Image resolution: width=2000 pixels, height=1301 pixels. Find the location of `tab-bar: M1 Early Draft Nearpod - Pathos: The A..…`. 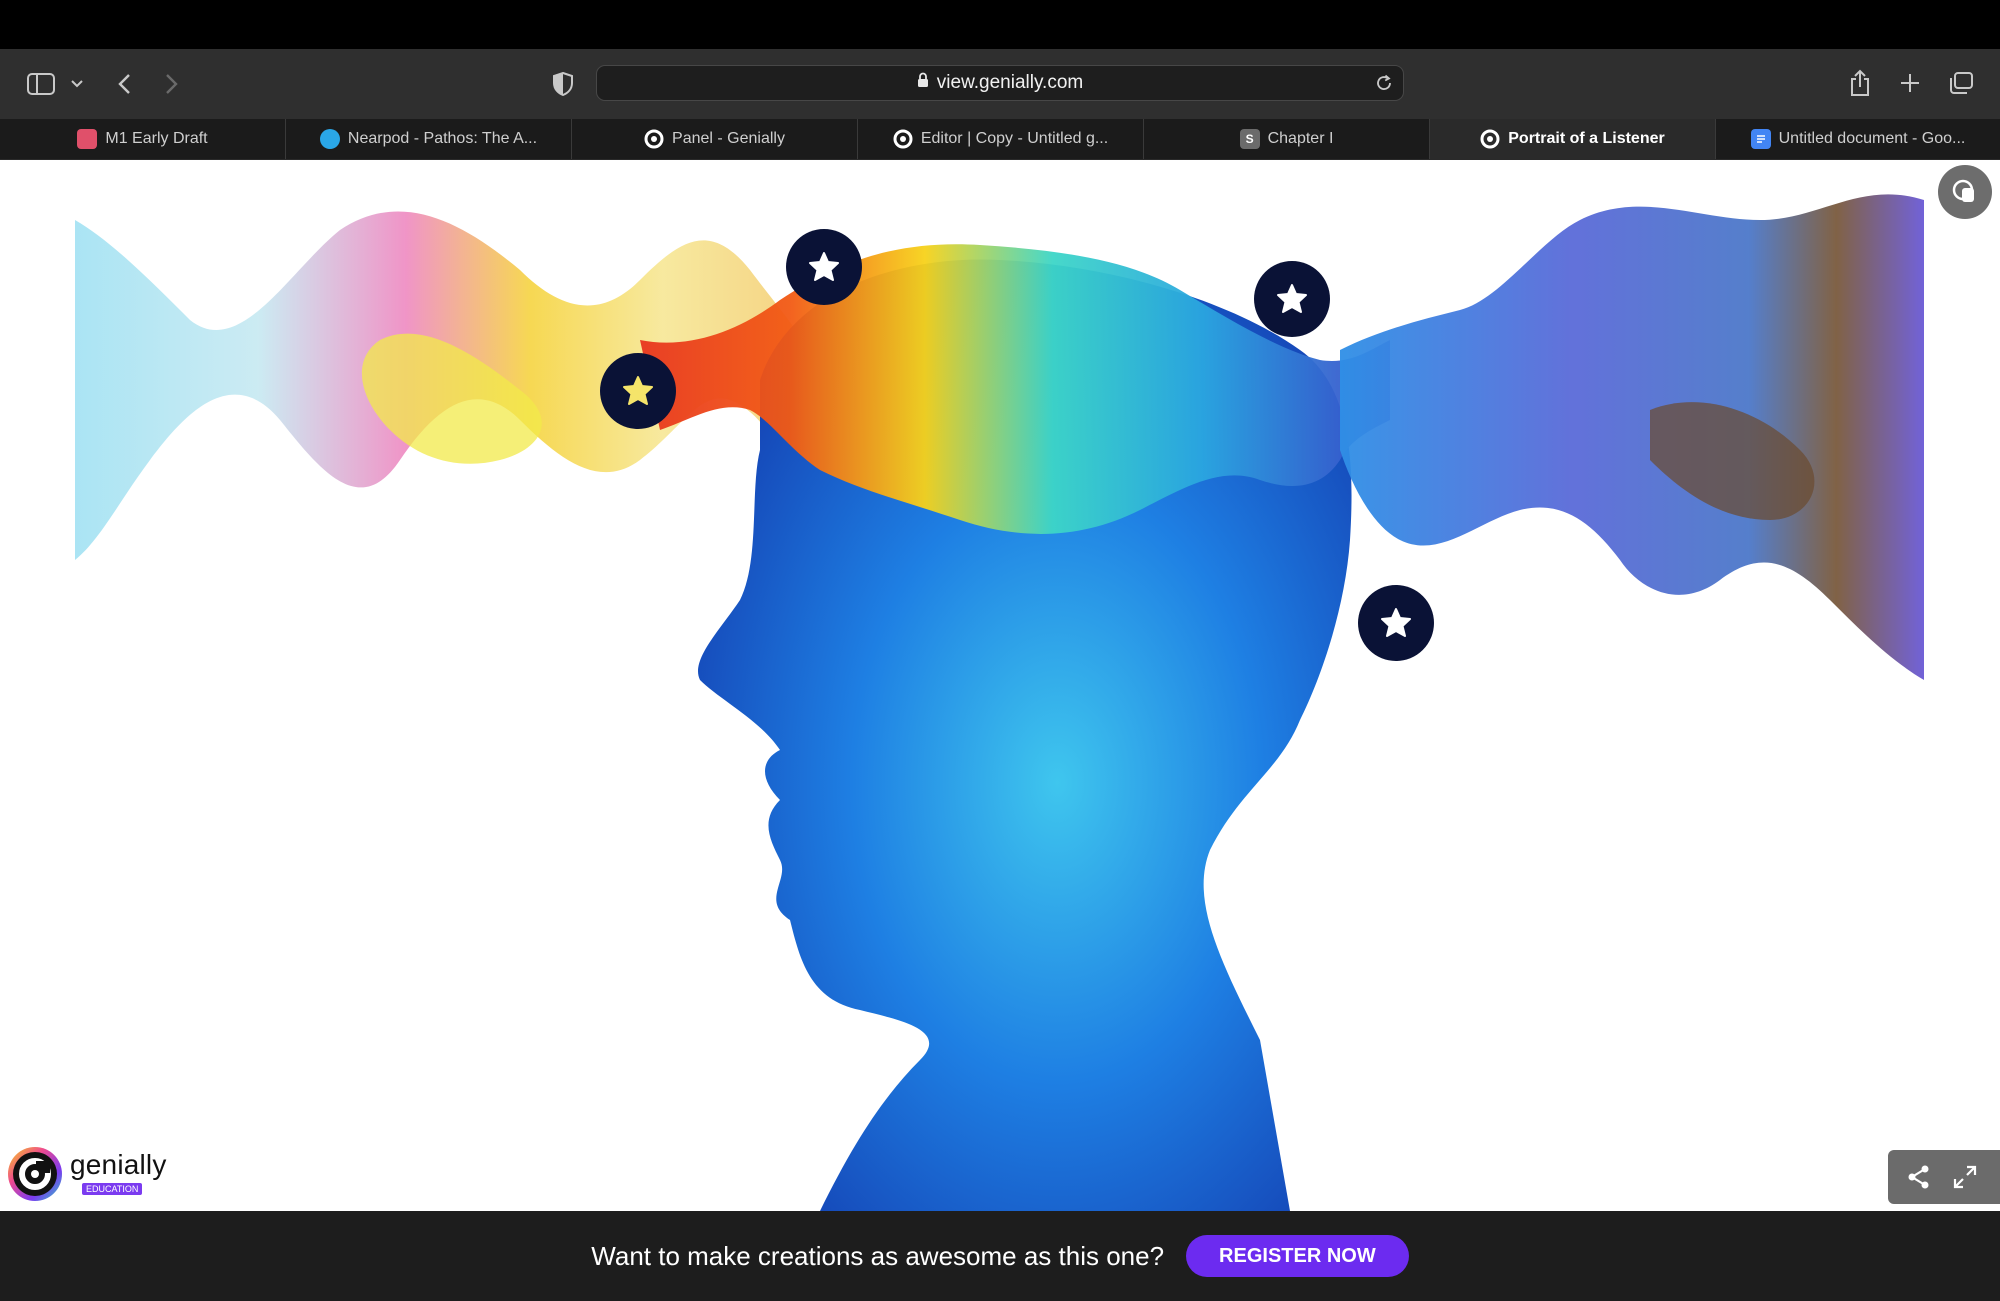

tab-bar: M1 Early Draft Nearpod - Pathos: The A..… is located at coordinates (1000, 139).